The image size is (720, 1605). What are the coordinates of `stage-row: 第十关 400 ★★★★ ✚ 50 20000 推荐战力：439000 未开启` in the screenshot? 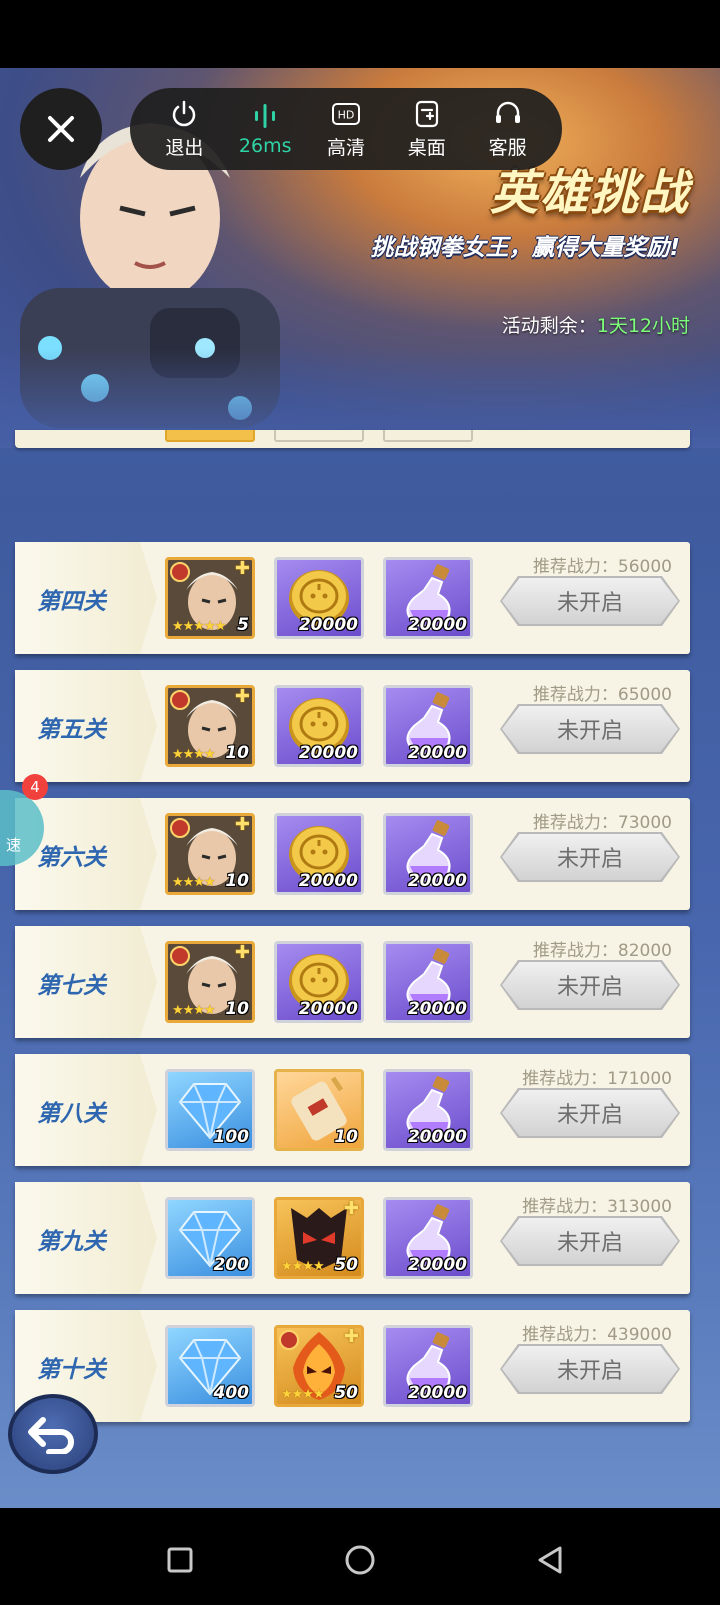 It's located at (352, 1366).